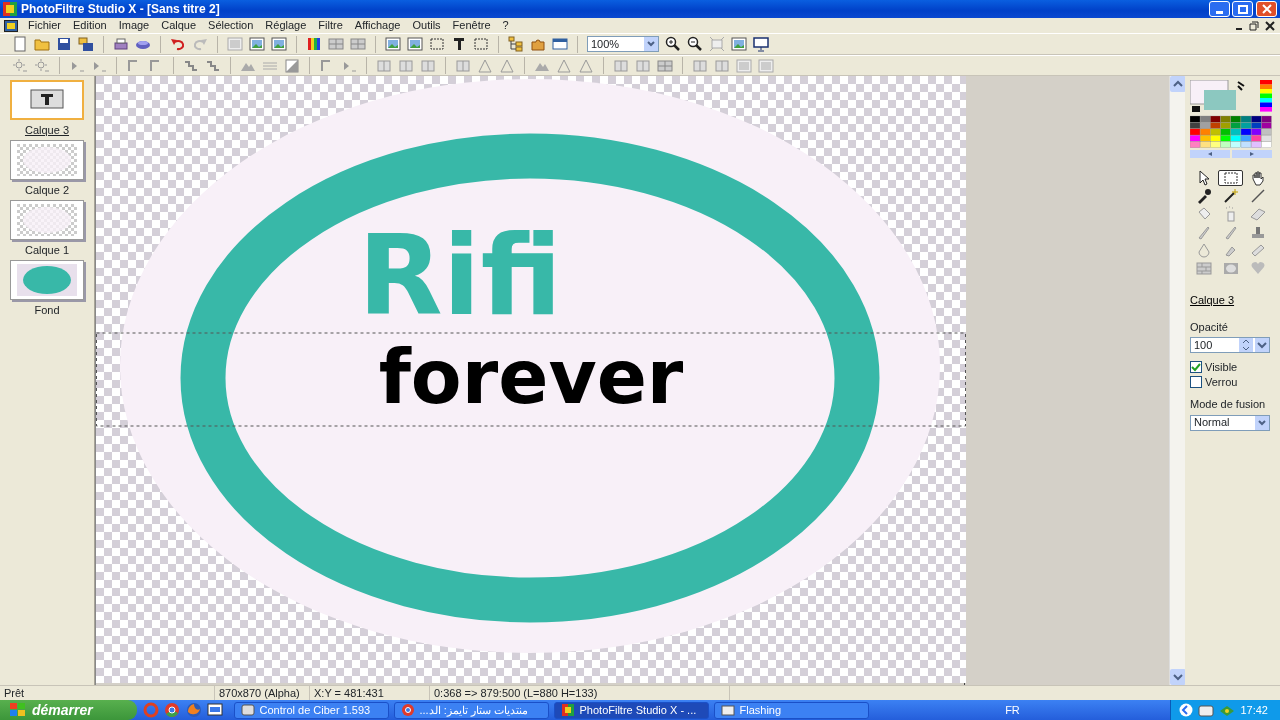 Image resolution: width=1280 pixels, height=720 pixels. Describe the element at coordinates (286, 25) in the screenshot. I see `menu-item: Réglage` at that location.